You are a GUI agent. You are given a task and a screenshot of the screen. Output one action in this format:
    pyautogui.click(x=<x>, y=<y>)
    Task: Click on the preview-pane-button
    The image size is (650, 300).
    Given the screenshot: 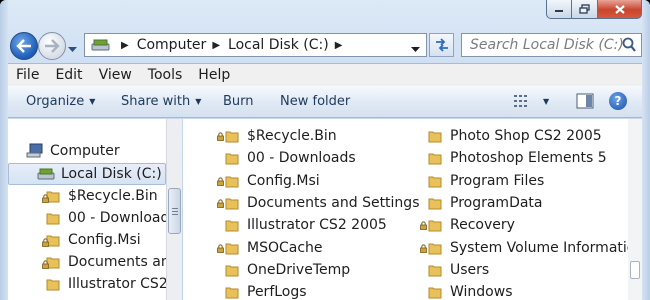 What is the action you would take?
    pyautogui.click(x=585, y=103)
    